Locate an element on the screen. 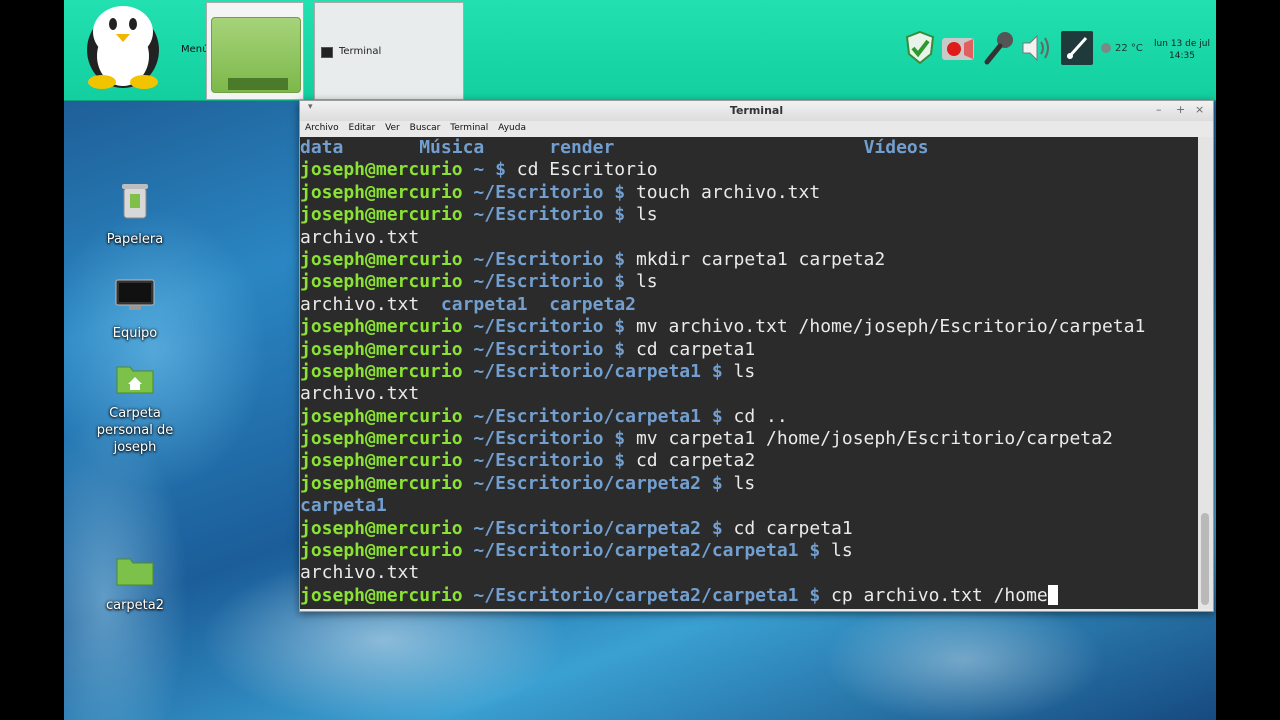 The width and height of the screenshot is (1280, 720). menu-archivo: Archivo is located at coordinates (322, 127).